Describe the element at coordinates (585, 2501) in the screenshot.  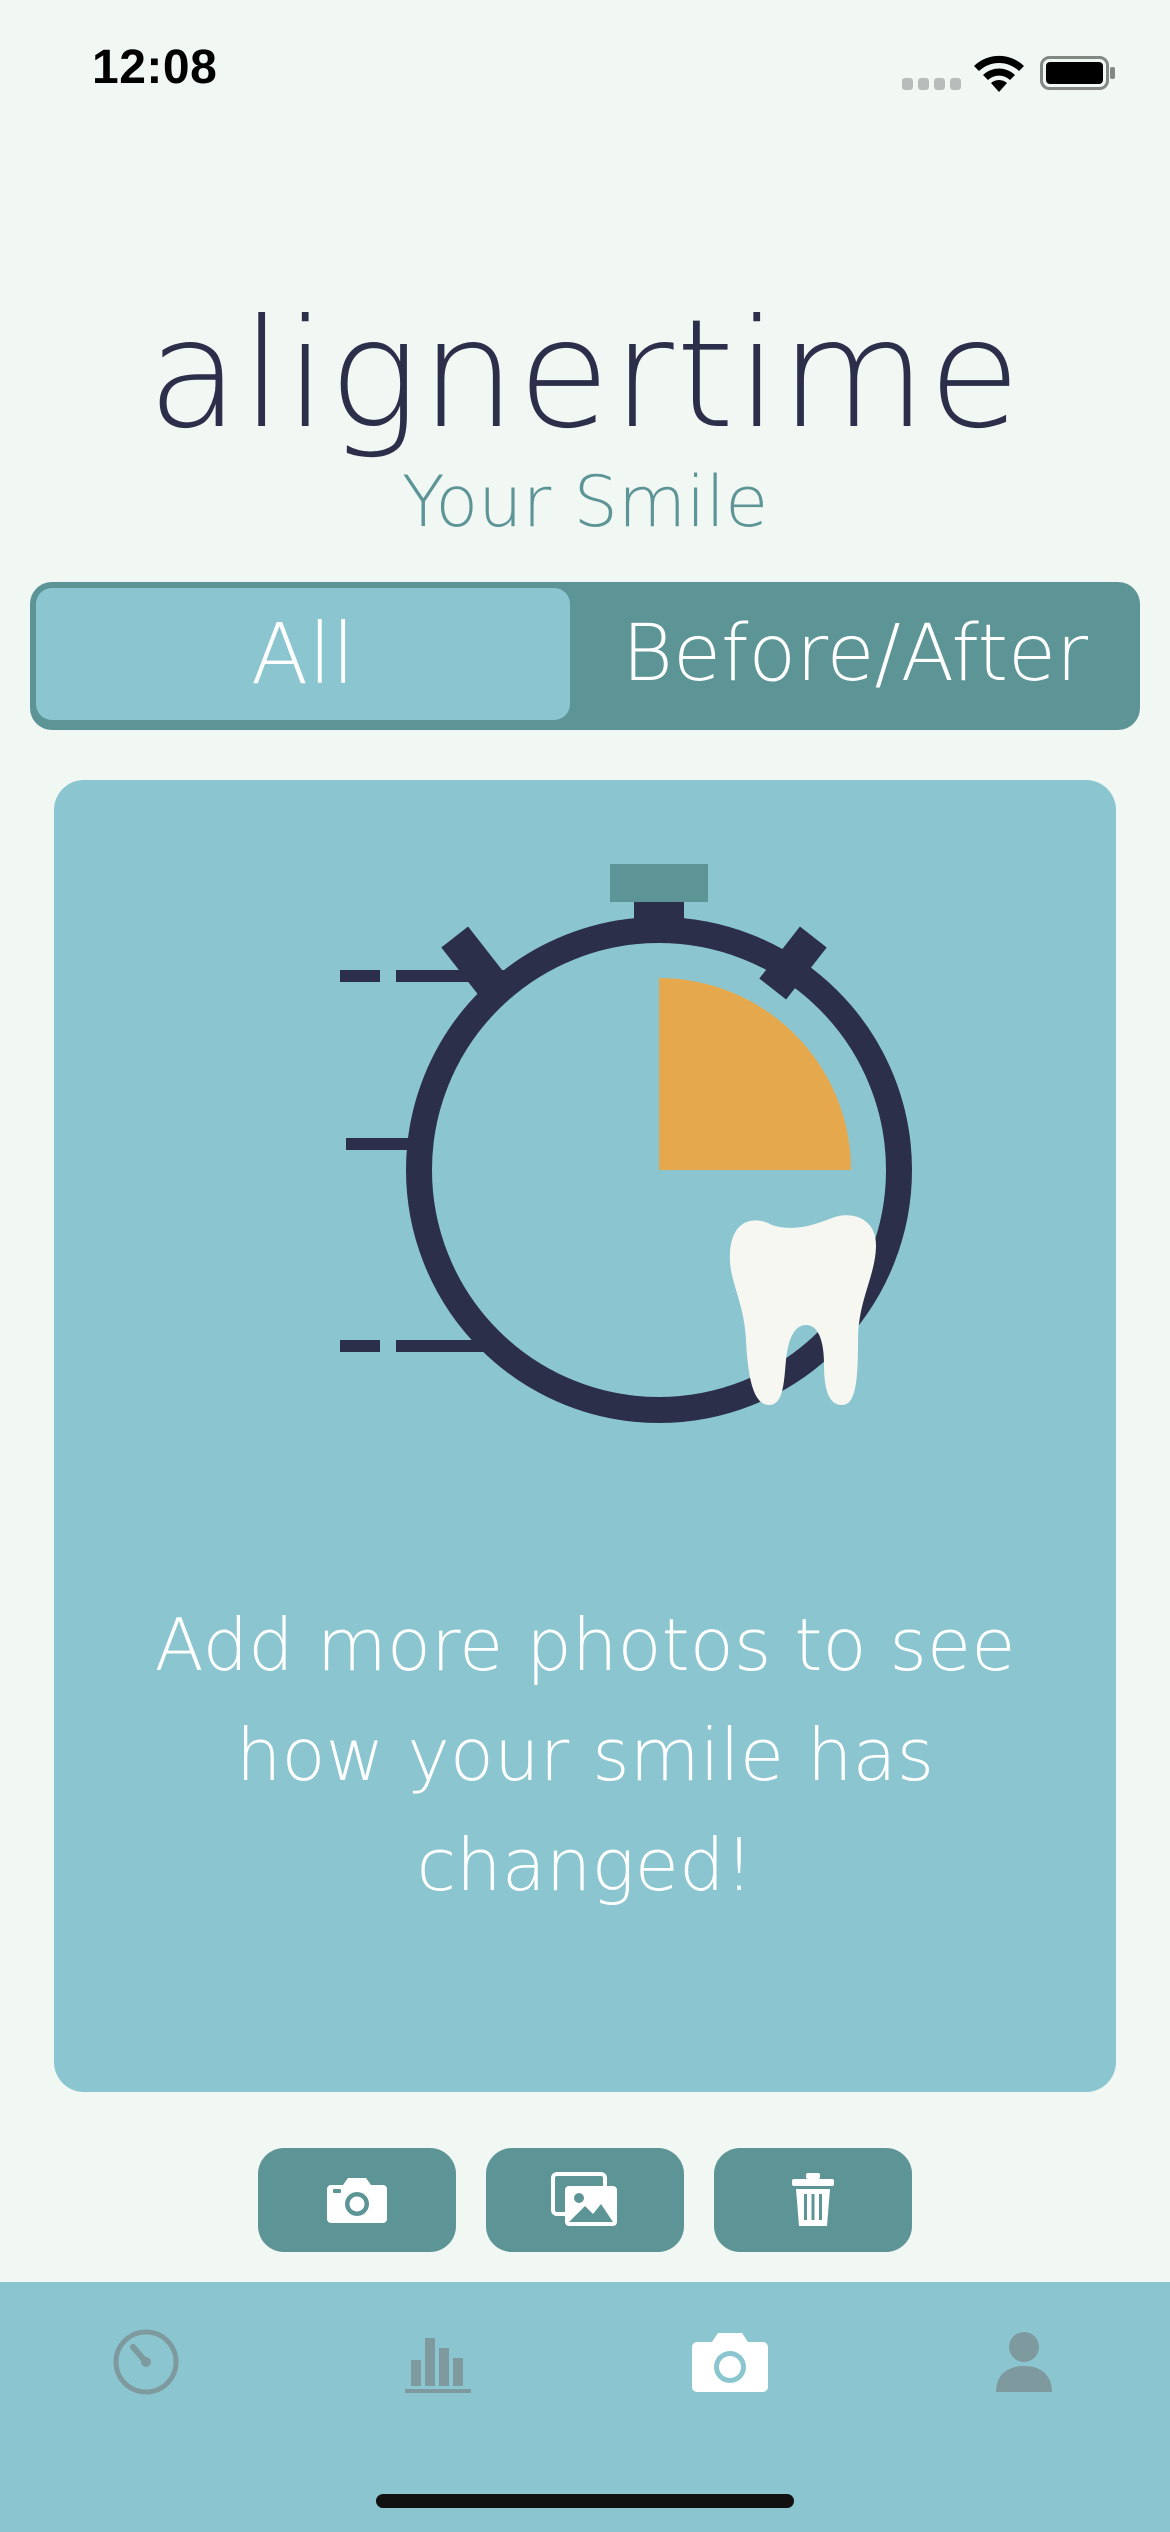
I see `home-indicator` at that location.